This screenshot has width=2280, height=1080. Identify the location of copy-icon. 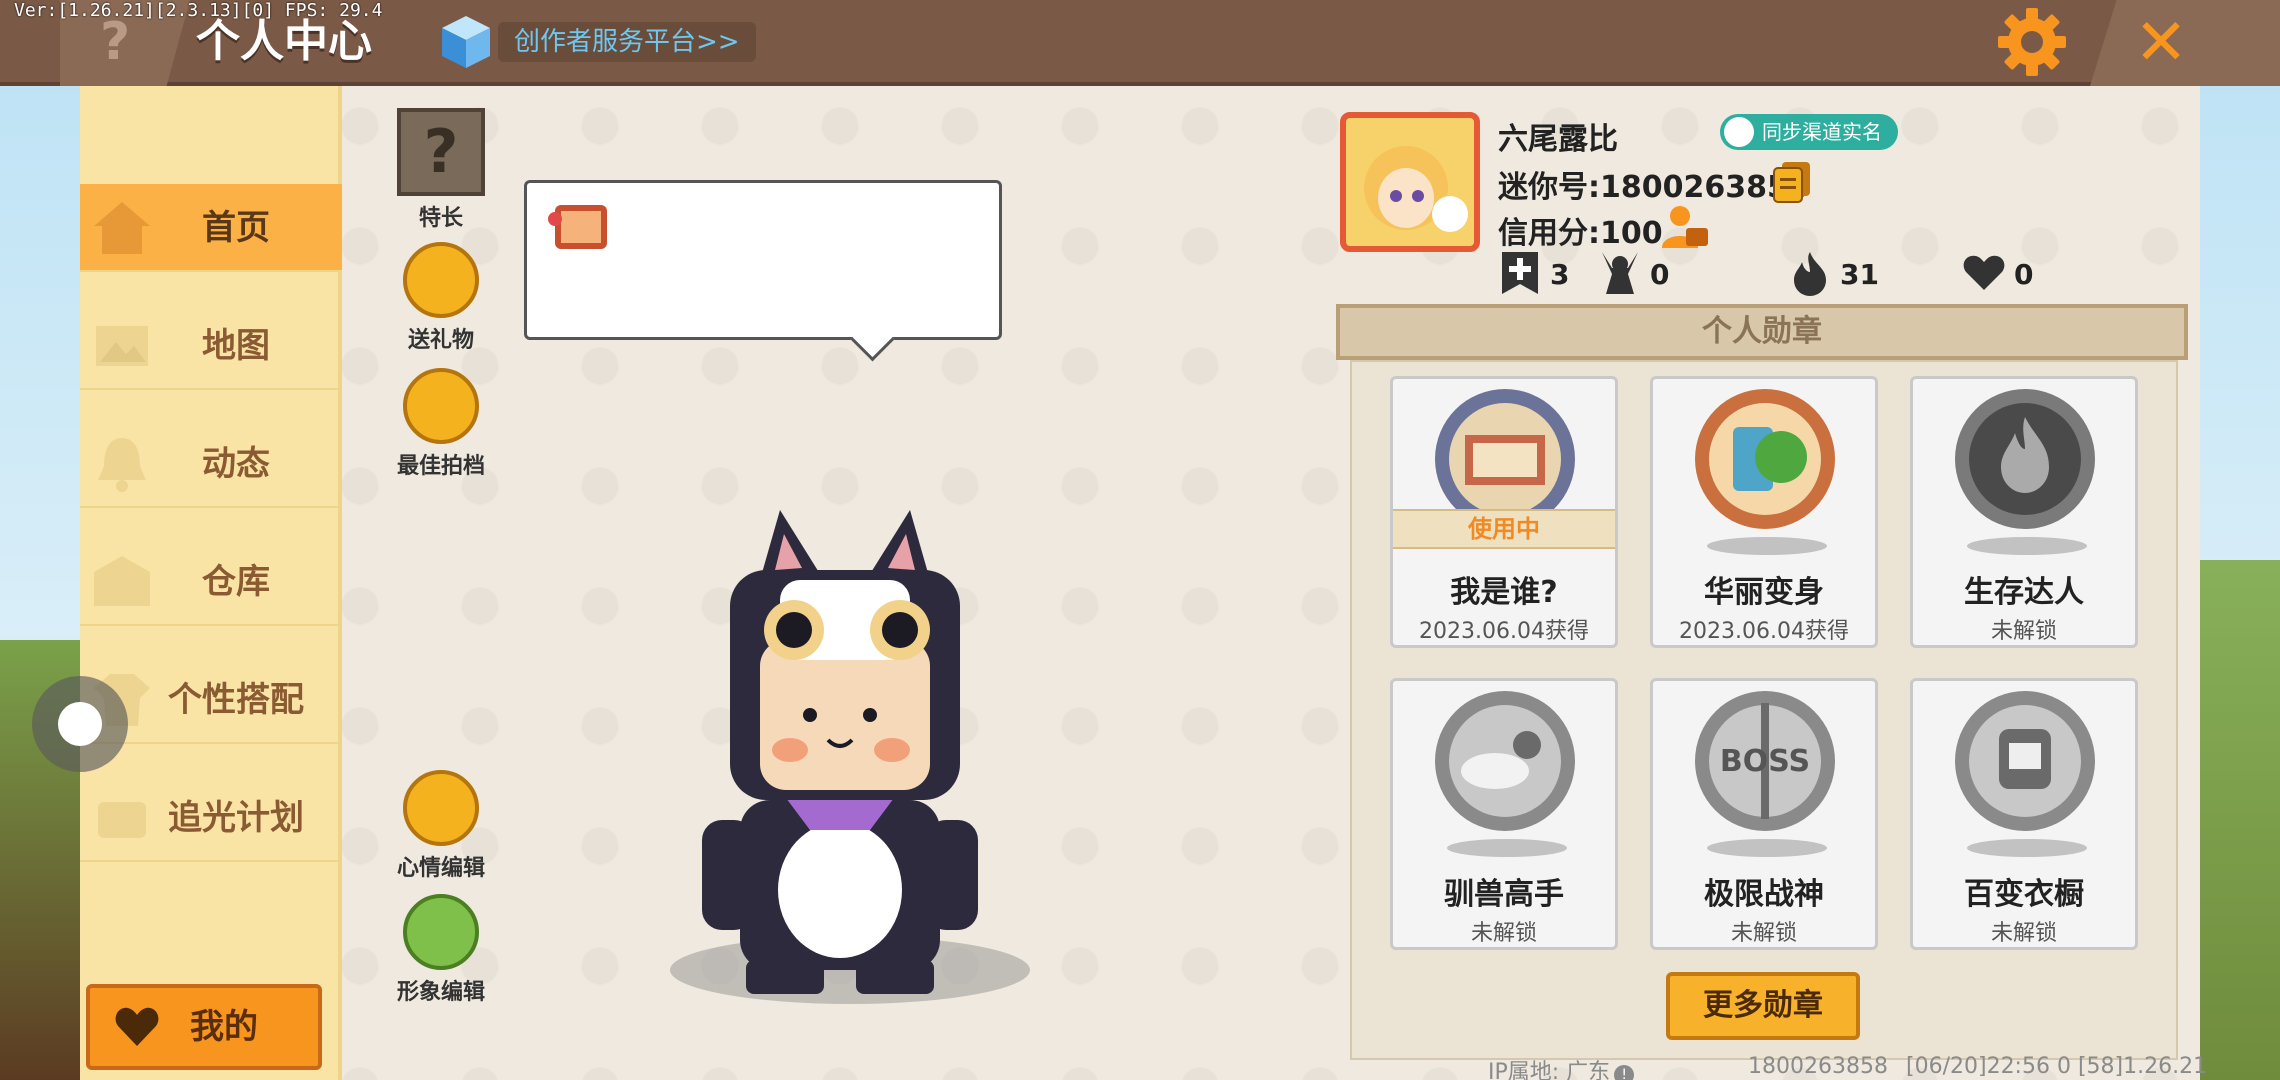
(1792, 182).